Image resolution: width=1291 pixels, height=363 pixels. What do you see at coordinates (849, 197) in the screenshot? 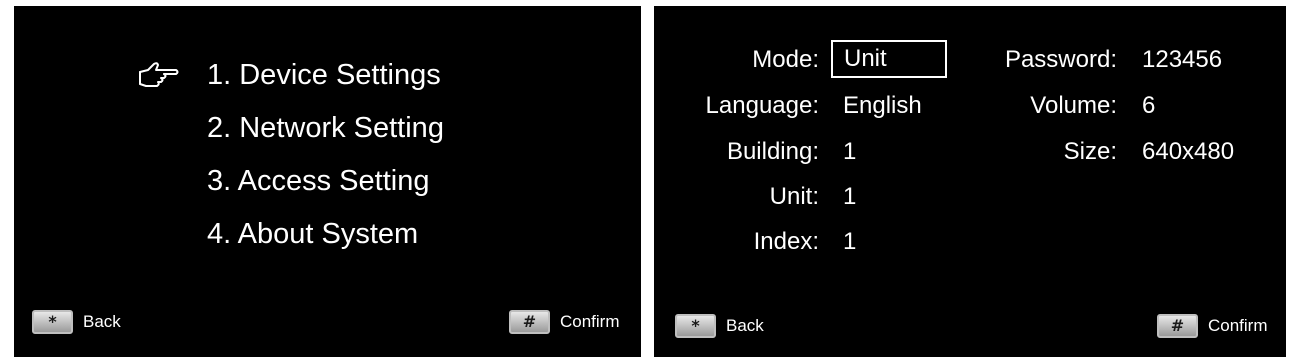
I see `unit-value: 1` at bounding box center [849, 197].